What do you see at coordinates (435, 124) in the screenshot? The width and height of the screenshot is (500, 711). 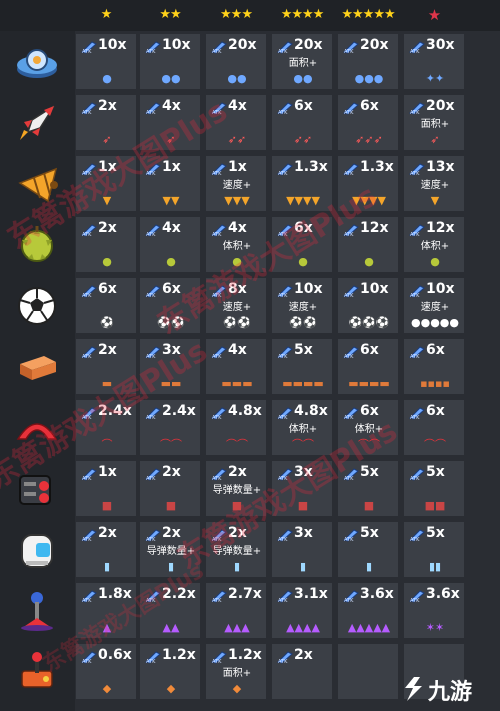 I see `bonus-label: 面积+` at bounding box center [435, 124].